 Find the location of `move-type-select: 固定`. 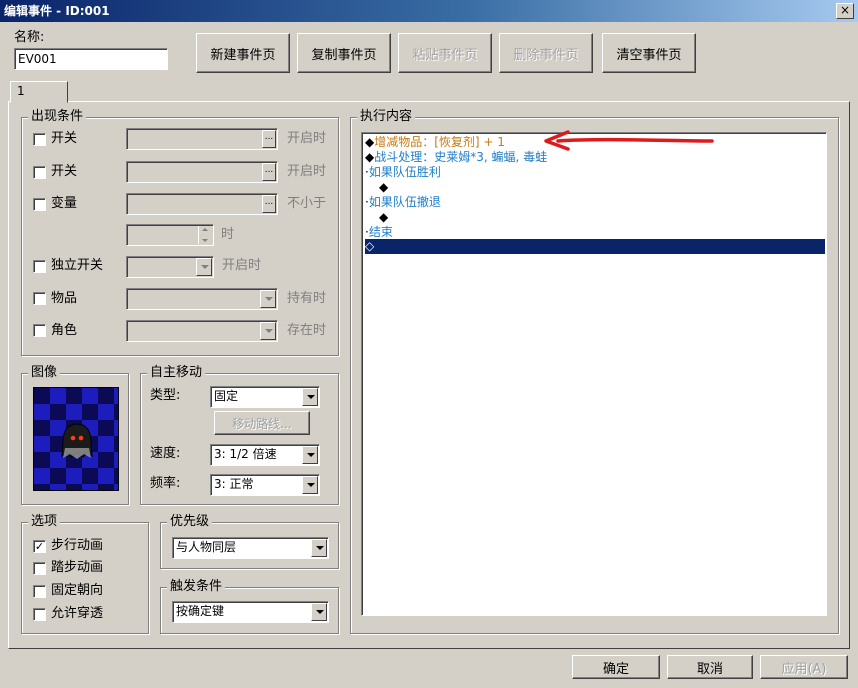

move-type-select: 固定 is located at coordinates (265, 397).